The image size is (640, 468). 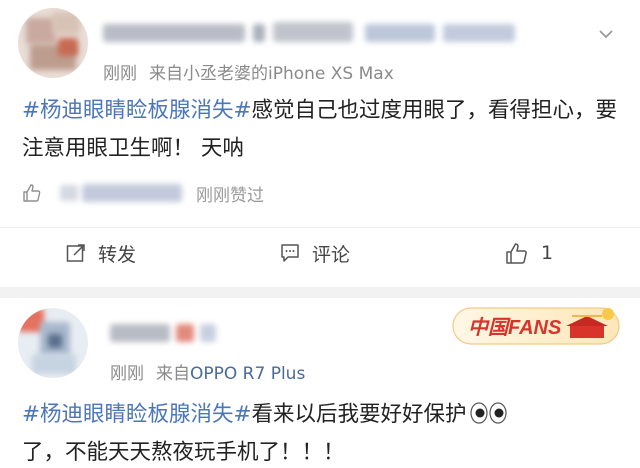 I want to click on liked-status: 刚刚赞过, so click(x=230, y=196).